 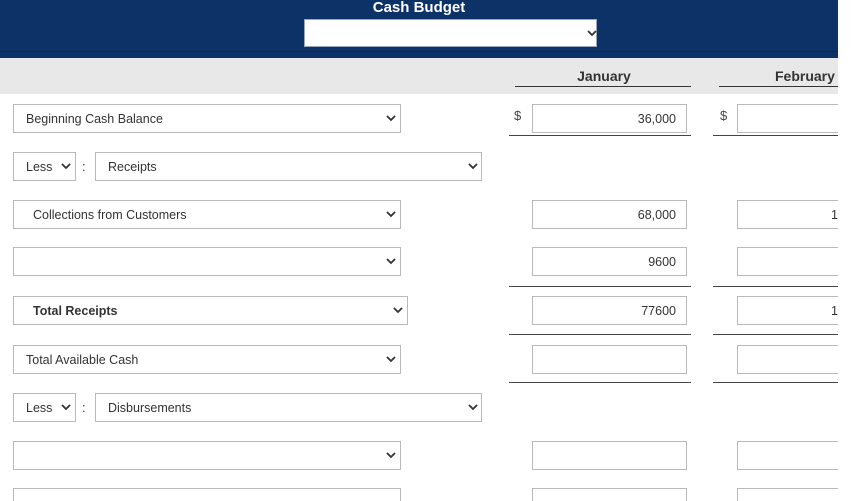 I want to click on select-value: Beginning Cash Balance, so click(x=94, y=119).